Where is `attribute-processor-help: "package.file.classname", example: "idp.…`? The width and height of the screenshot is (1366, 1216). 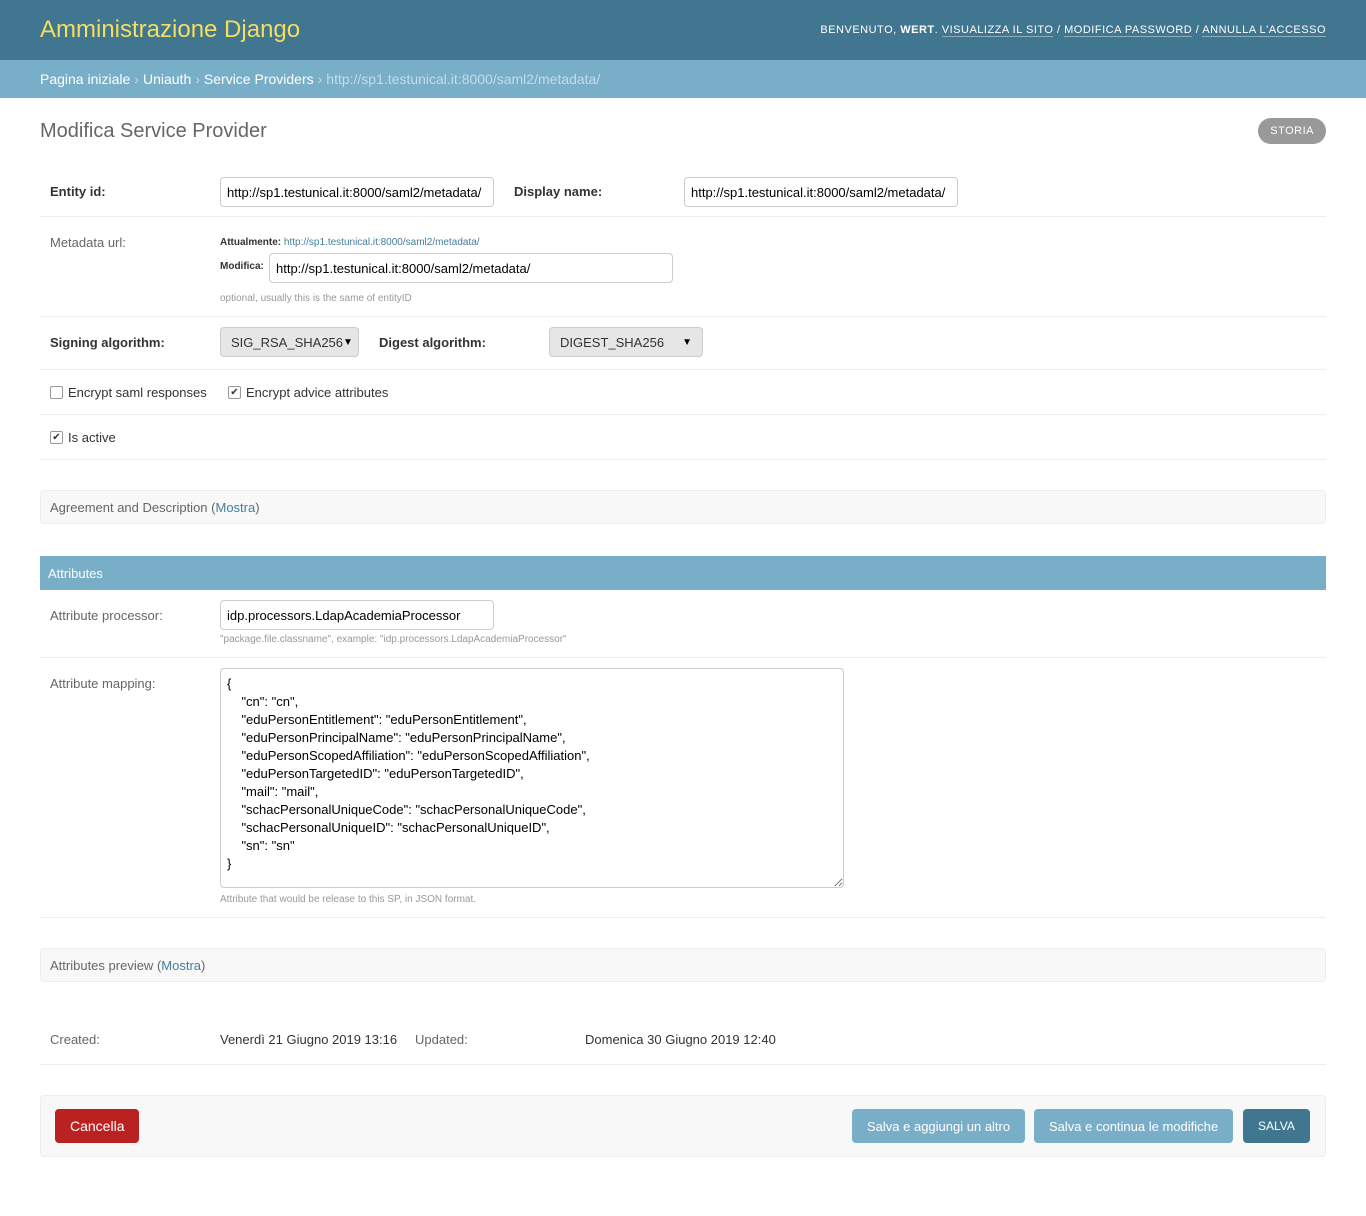
attribute-processor-help: "package.file.classname", example: "idp.… is located at coordinates (393, 639).